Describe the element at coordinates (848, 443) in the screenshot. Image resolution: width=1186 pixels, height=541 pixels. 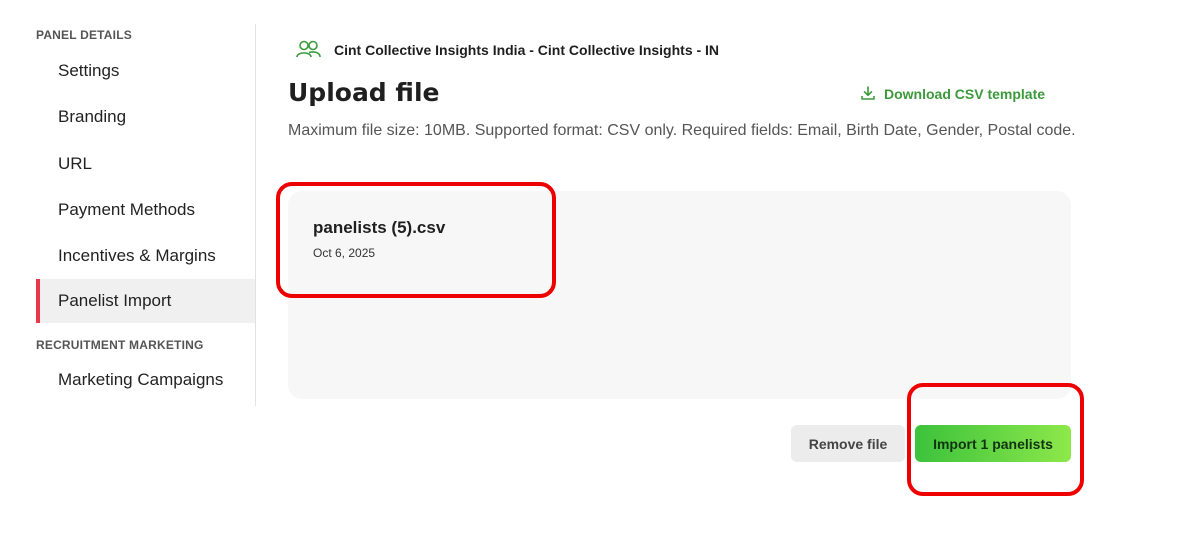
I see `remove-file-button: Remove file` at that location.